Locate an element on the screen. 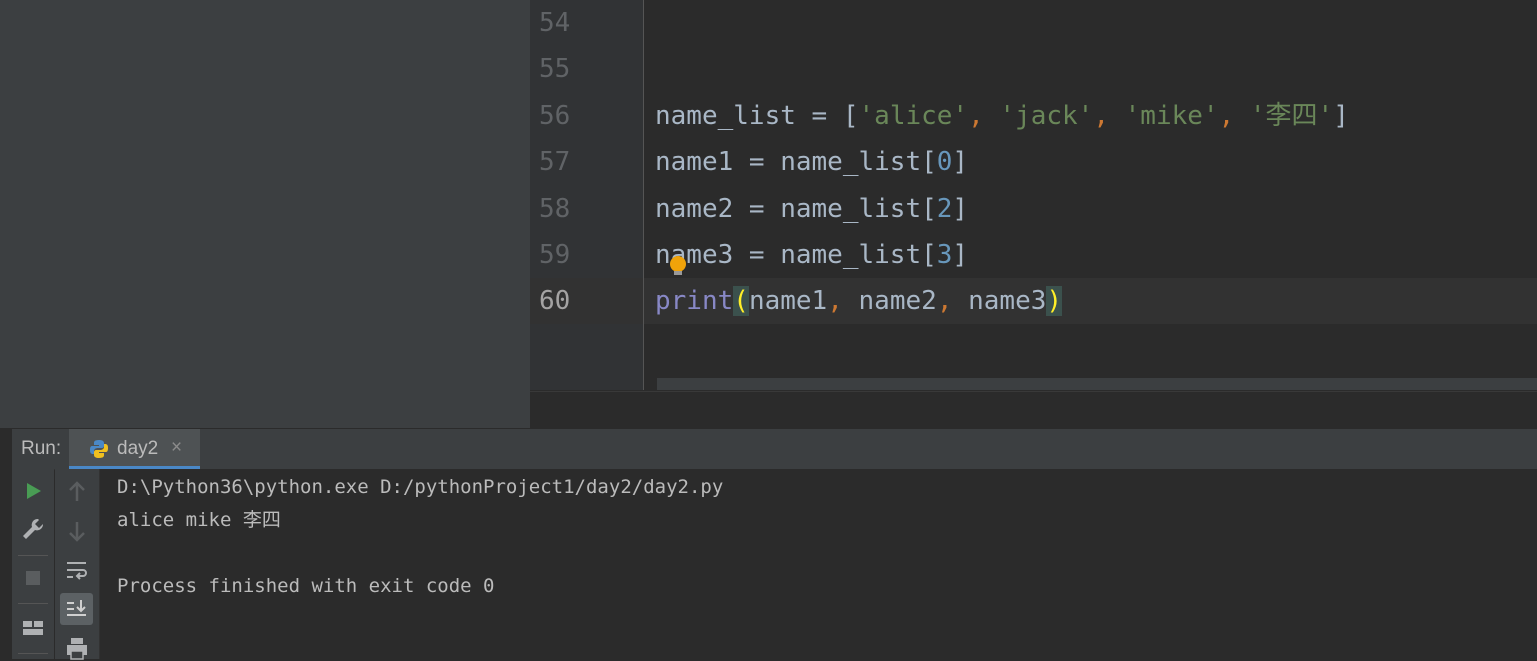 Image resolution: width=1537 pixels, height=661 pixels. line-number: 55 is located at coordinates (555, 69).